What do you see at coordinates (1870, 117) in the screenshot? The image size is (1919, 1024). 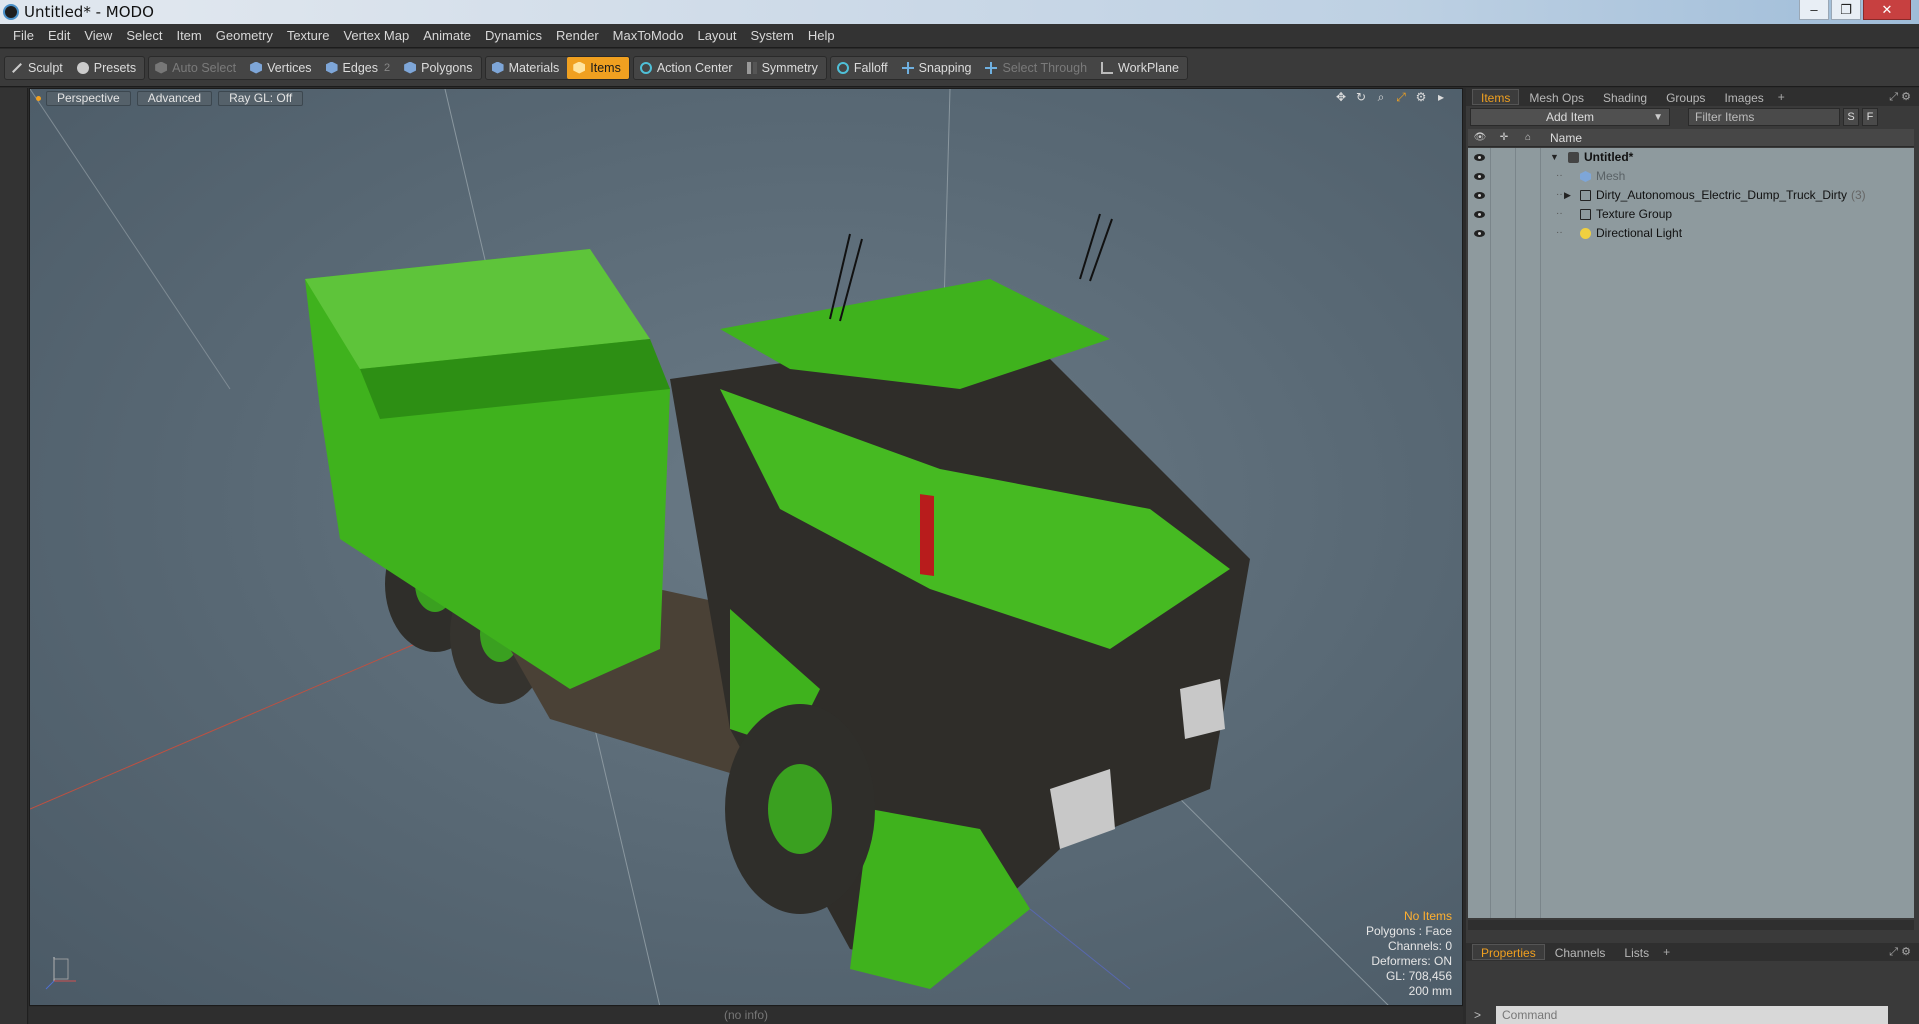 I see `f-button: F` at bounding box center [1870, 117].